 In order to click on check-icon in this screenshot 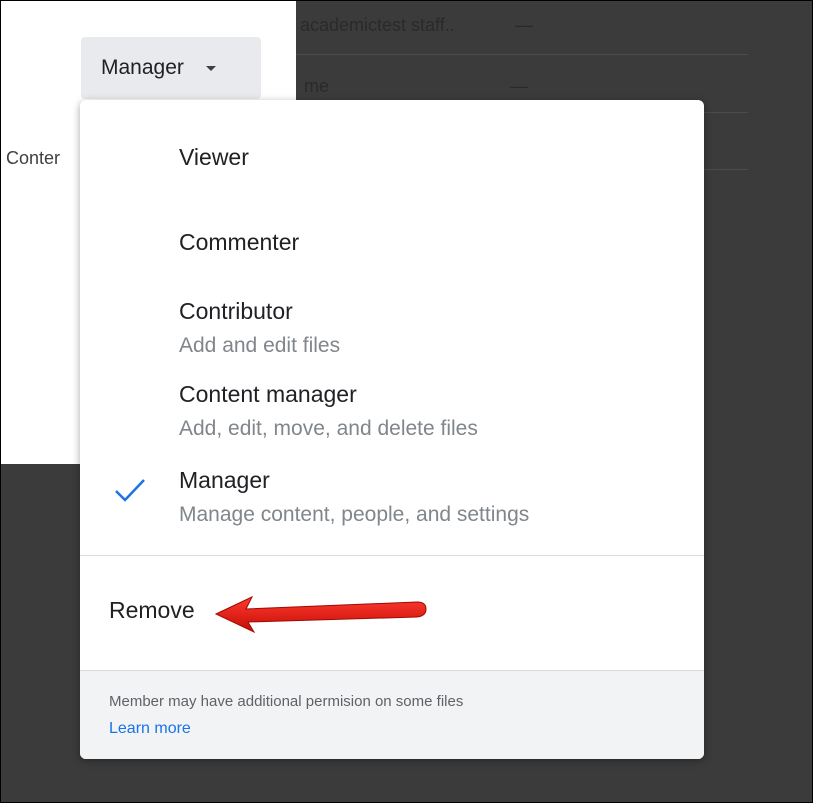, I will do `click(130, 490)`.